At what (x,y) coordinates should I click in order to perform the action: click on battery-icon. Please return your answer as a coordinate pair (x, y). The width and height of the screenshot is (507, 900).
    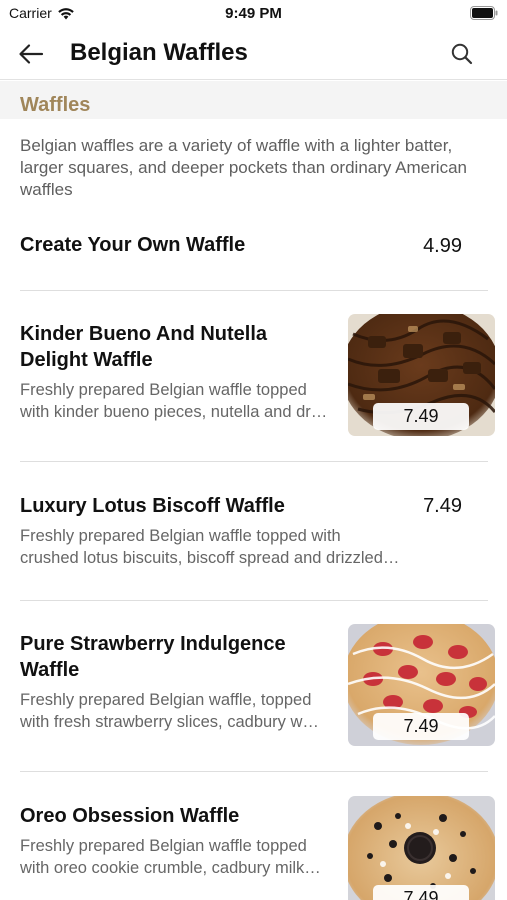
    Looking at the image, I should click on (484, 13).